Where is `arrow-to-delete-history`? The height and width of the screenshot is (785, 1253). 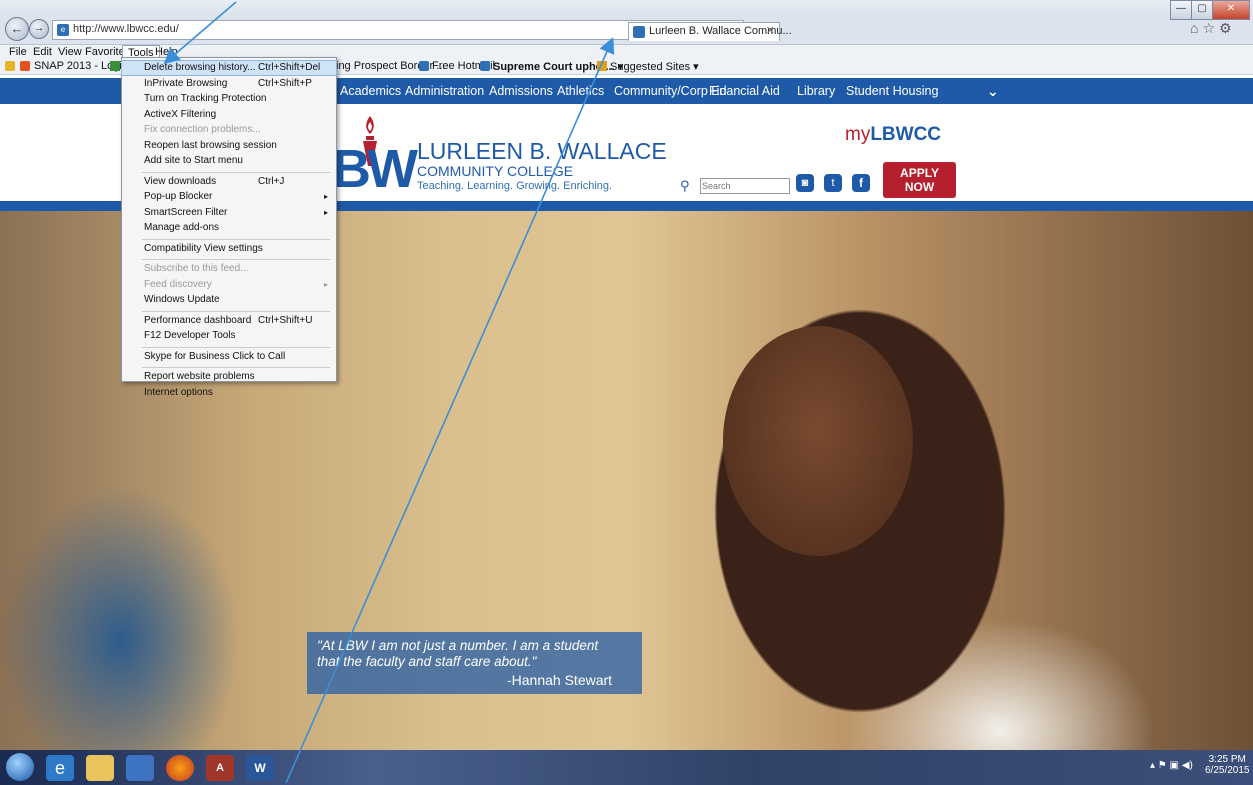 arrow-to-delete-history is located at coordinates (200, 33).